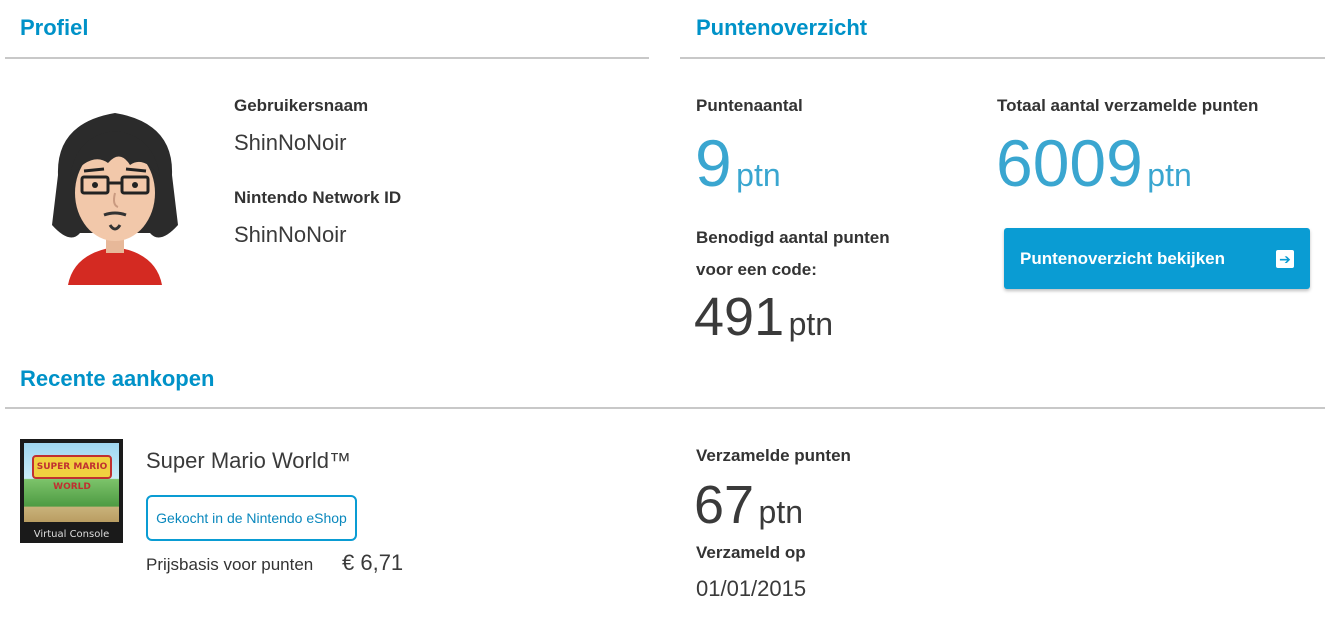 The image size is (1339, 620). I want to click on price-label: Prijsbasis voor punten, so click(230, 564).